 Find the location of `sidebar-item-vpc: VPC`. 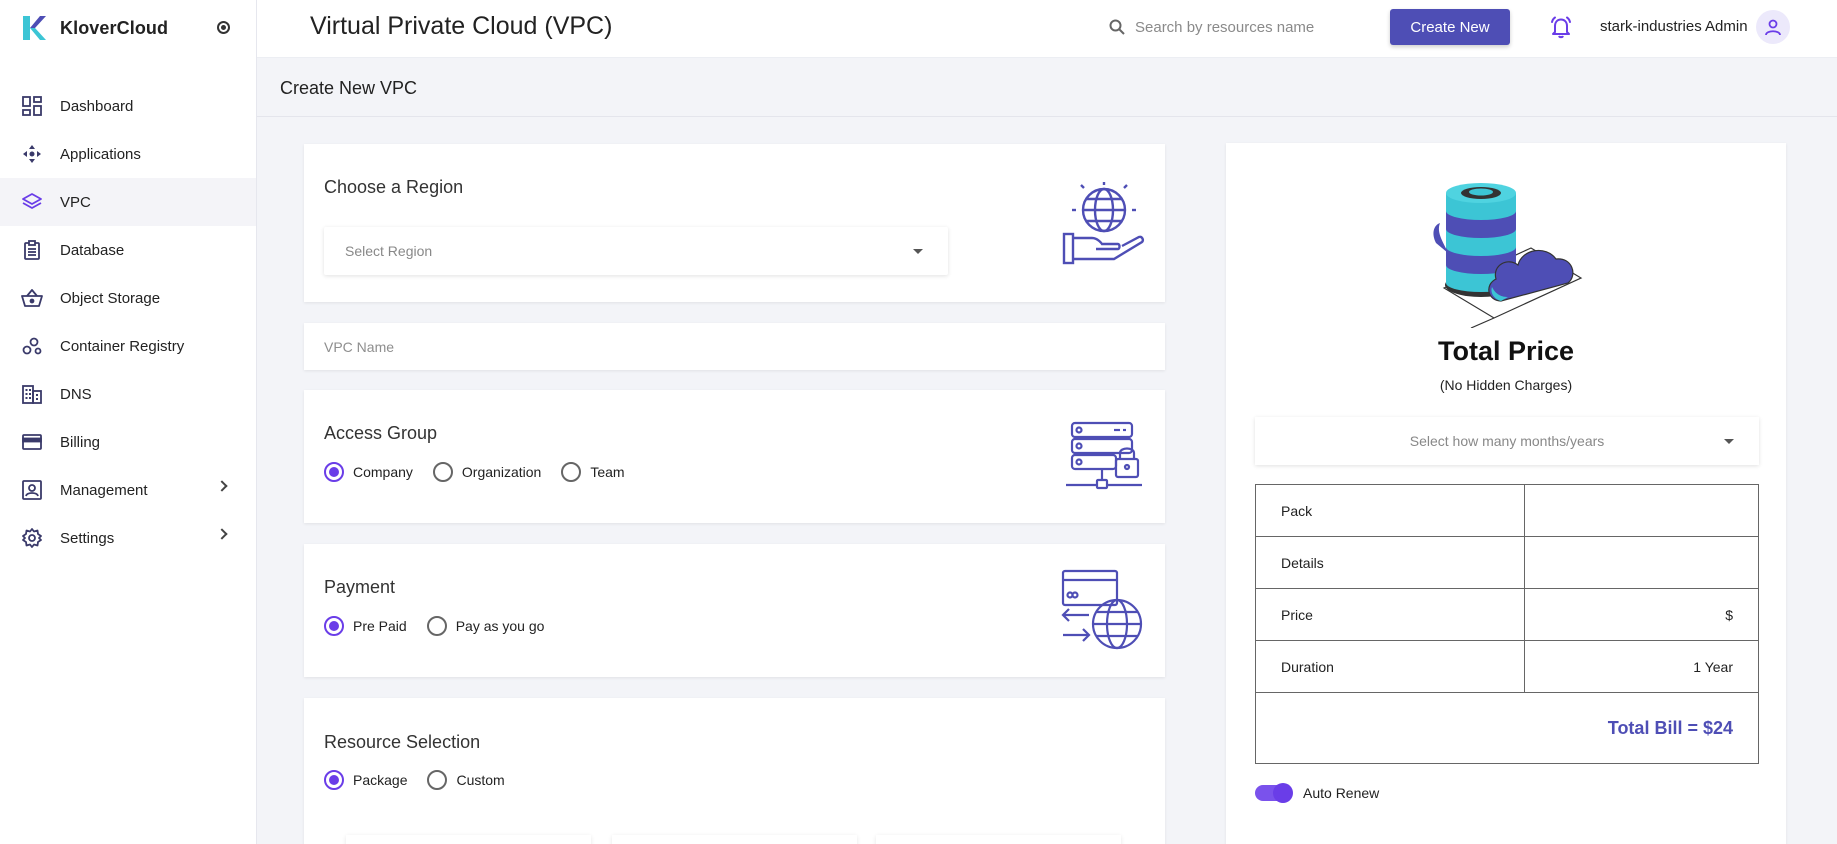

sidebar-item-vpc: VPC is located at coordinates (128, 202).